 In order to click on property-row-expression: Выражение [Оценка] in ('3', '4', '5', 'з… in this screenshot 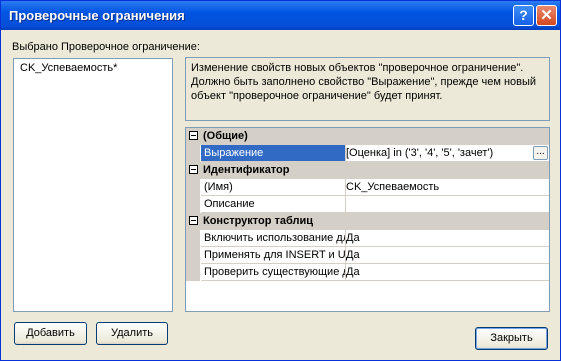, I will do `click(367, 153)`.